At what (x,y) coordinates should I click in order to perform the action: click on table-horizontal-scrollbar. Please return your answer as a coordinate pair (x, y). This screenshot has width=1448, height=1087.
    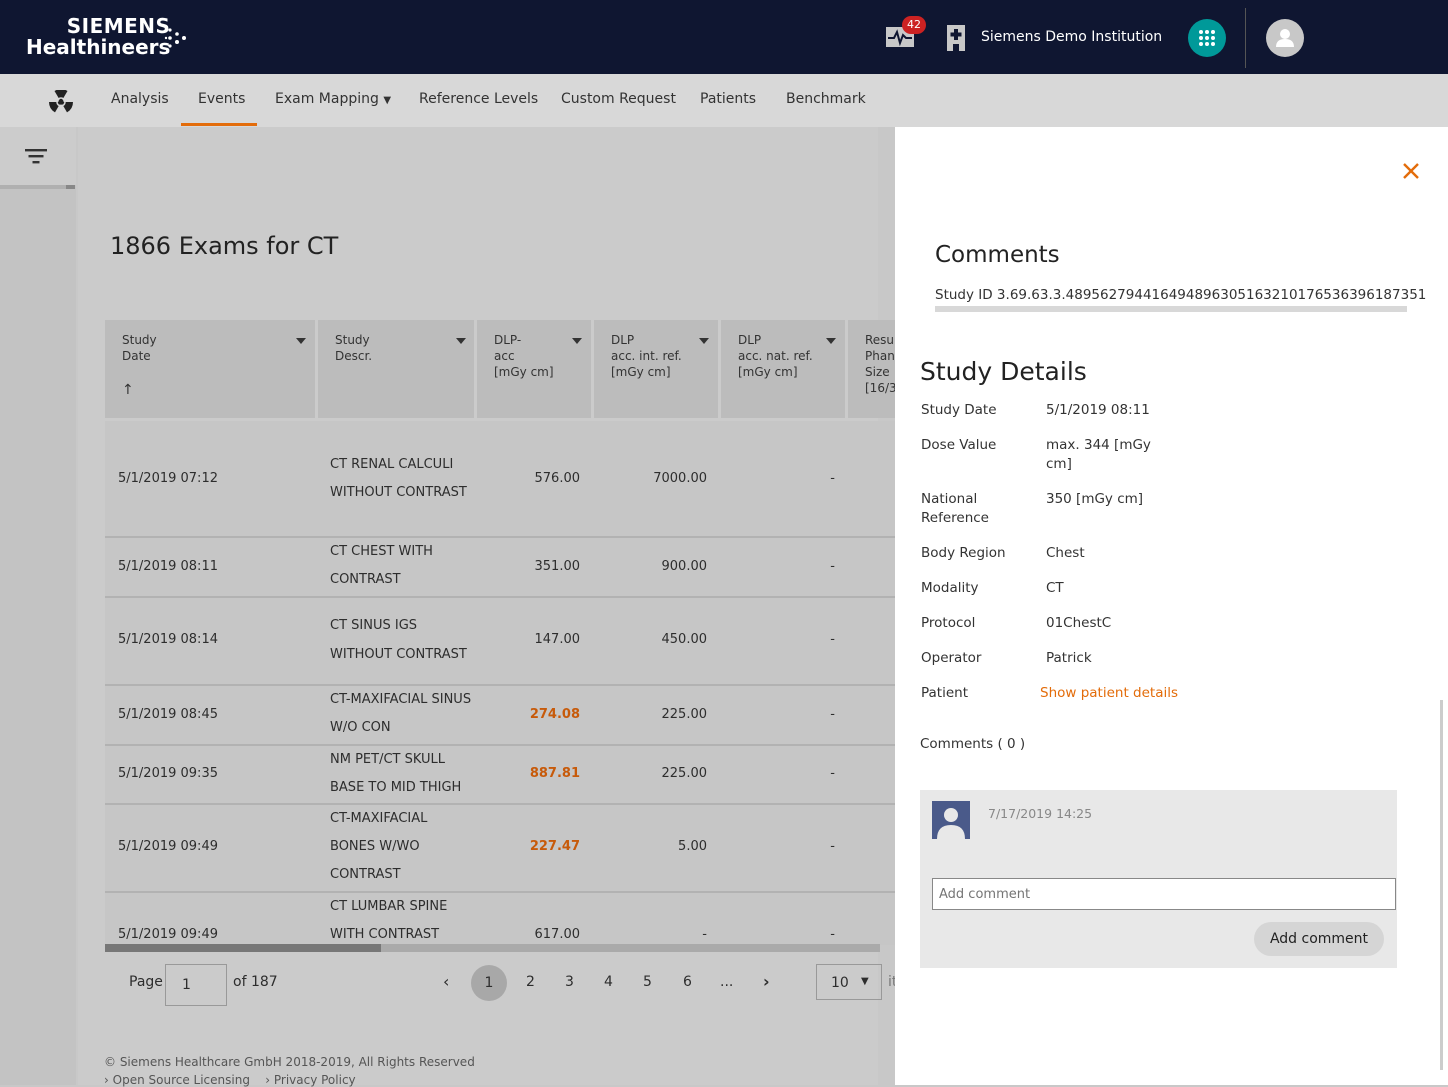
    Looking at the image, I should click on (492, 948).